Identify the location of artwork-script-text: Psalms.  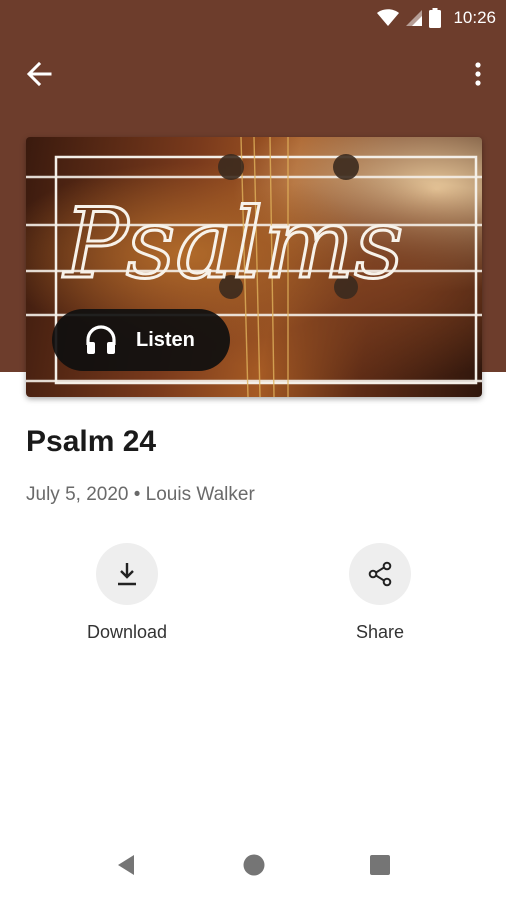
(233, 244).